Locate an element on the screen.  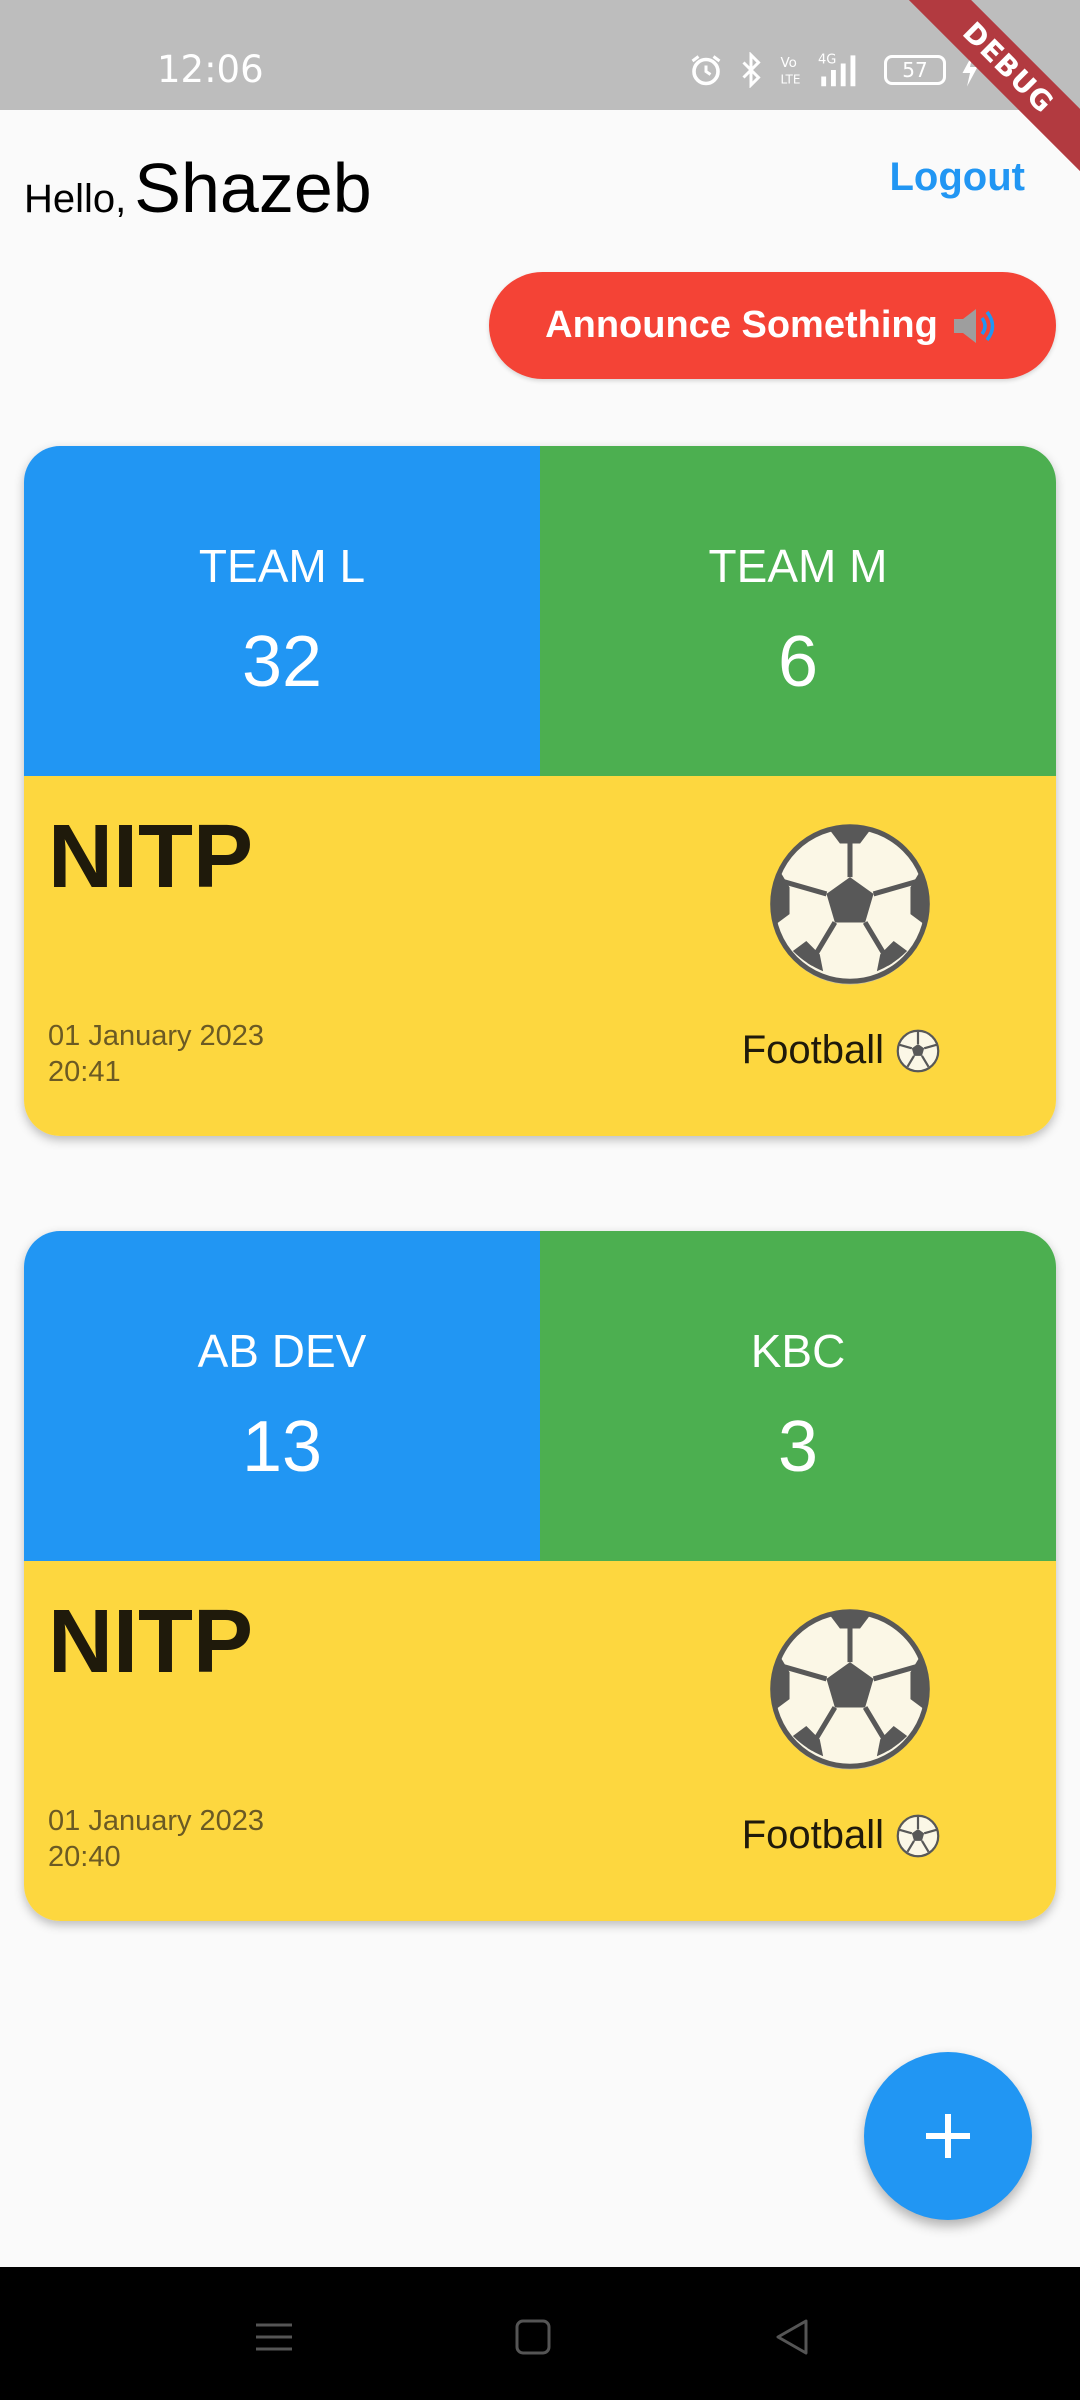
user-name: Shazeb is located at coordinates (253, 188).